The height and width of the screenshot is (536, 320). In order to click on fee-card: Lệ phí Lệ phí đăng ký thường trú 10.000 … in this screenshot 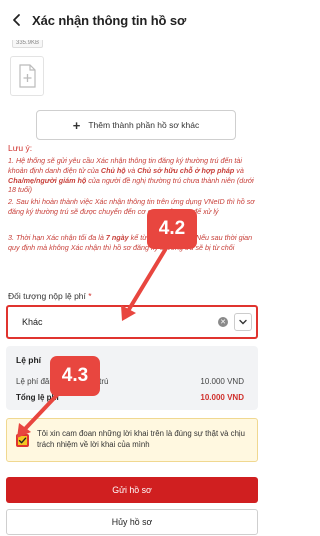, I will do `click(132, 378)`.